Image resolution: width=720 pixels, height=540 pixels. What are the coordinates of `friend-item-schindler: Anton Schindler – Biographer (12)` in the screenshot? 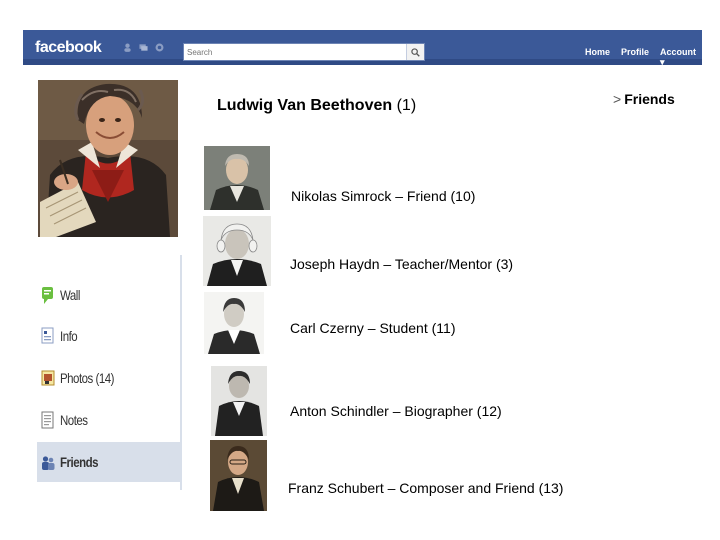 It's located at (396, 411).